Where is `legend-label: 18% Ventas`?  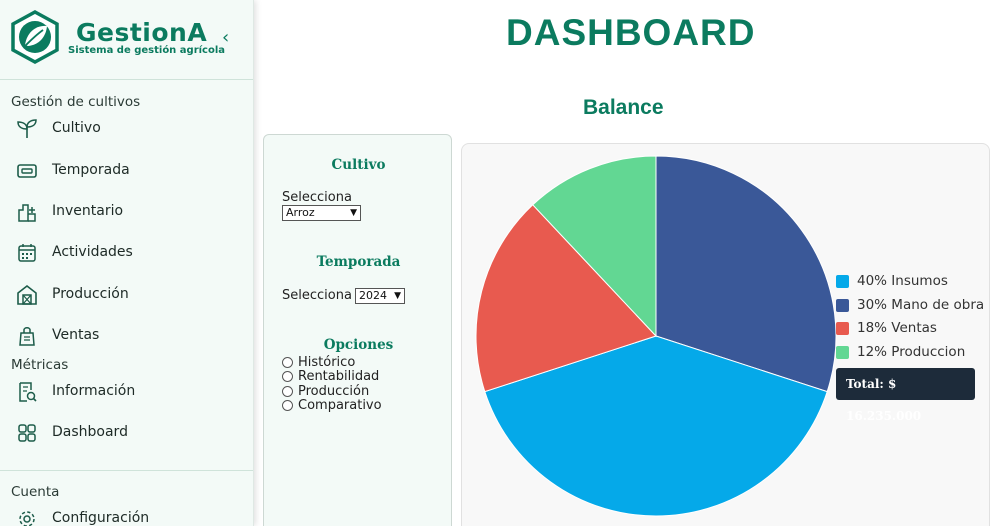
legend-label: 18% Ventas is located at coordinates (897, 328).